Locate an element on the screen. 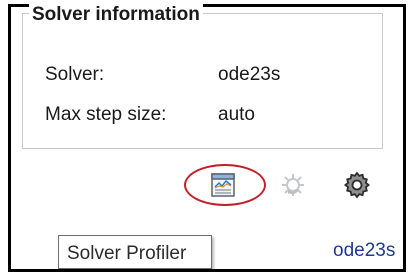 This screenshot has height=272, width=418. gear-icon is located at coordinates (357, 185).